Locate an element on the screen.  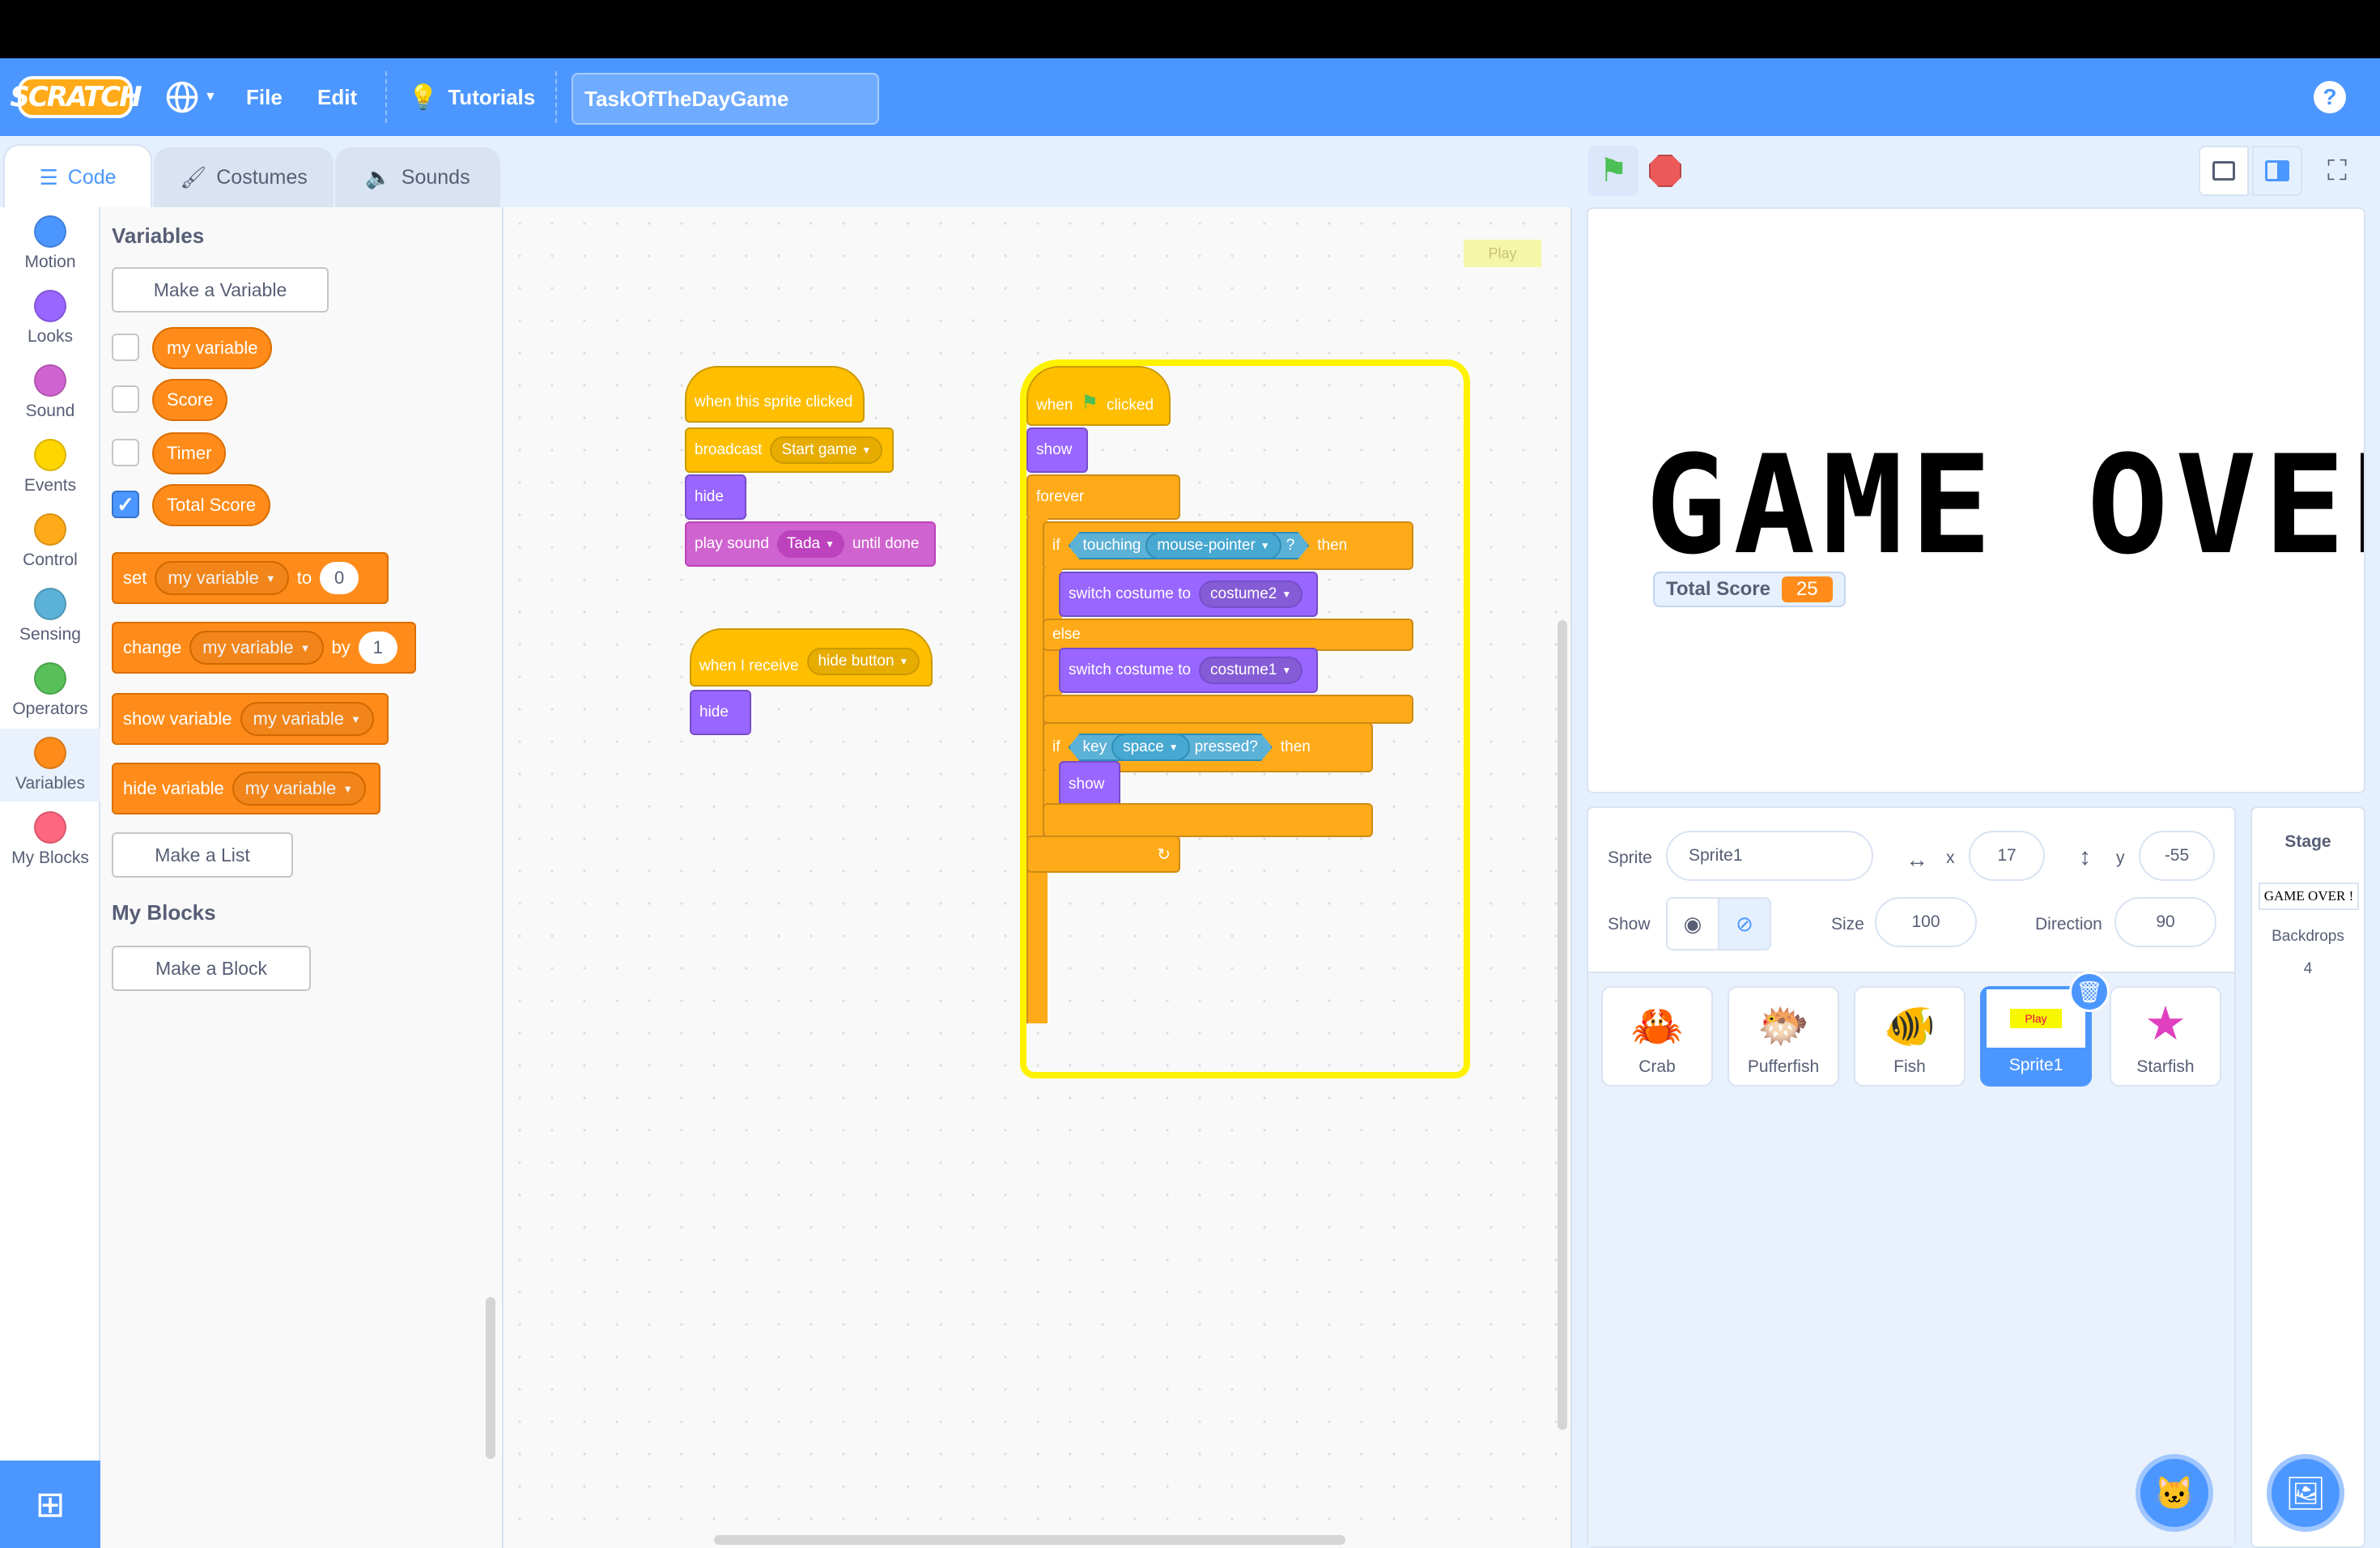
hide-variable-block: hide variable my variable ▼ is located at coordinates (246, 788).